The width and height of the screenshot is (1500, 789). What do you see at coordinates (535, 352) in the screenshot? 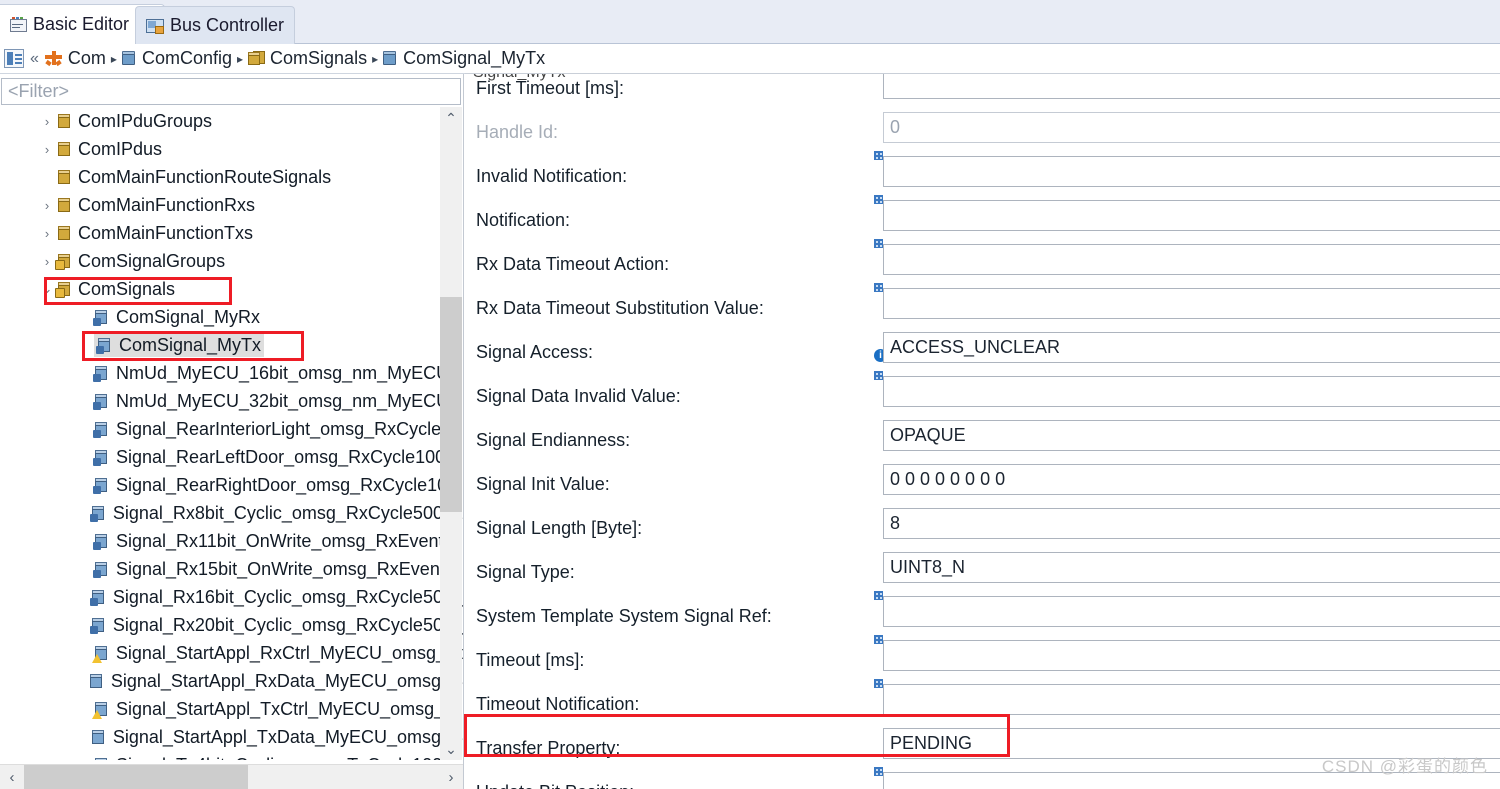
I see `property-label: Signal Access:` at bounding box center [535, 352].